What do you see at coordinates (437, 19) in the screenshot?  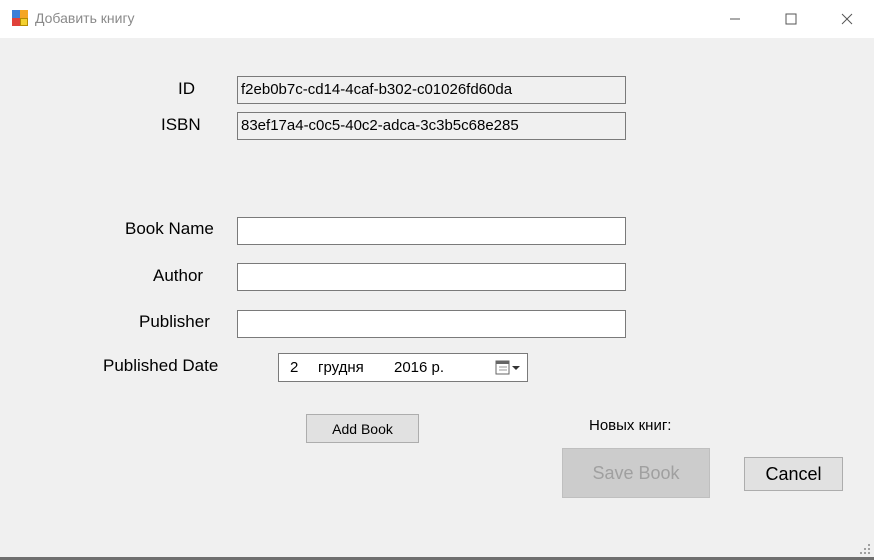 I see `title-bar: Добавить книгу` at bounding box center [437, 19].